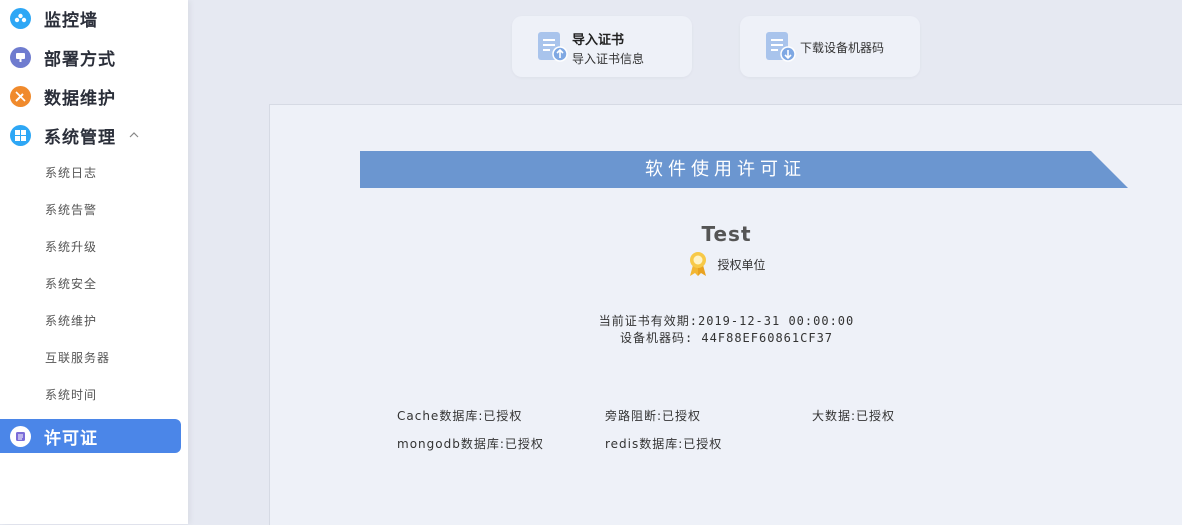  Describe the element at coordinates (71, 438) in the screenshot. I see `sidebar-item-label: 许可证` at that location.